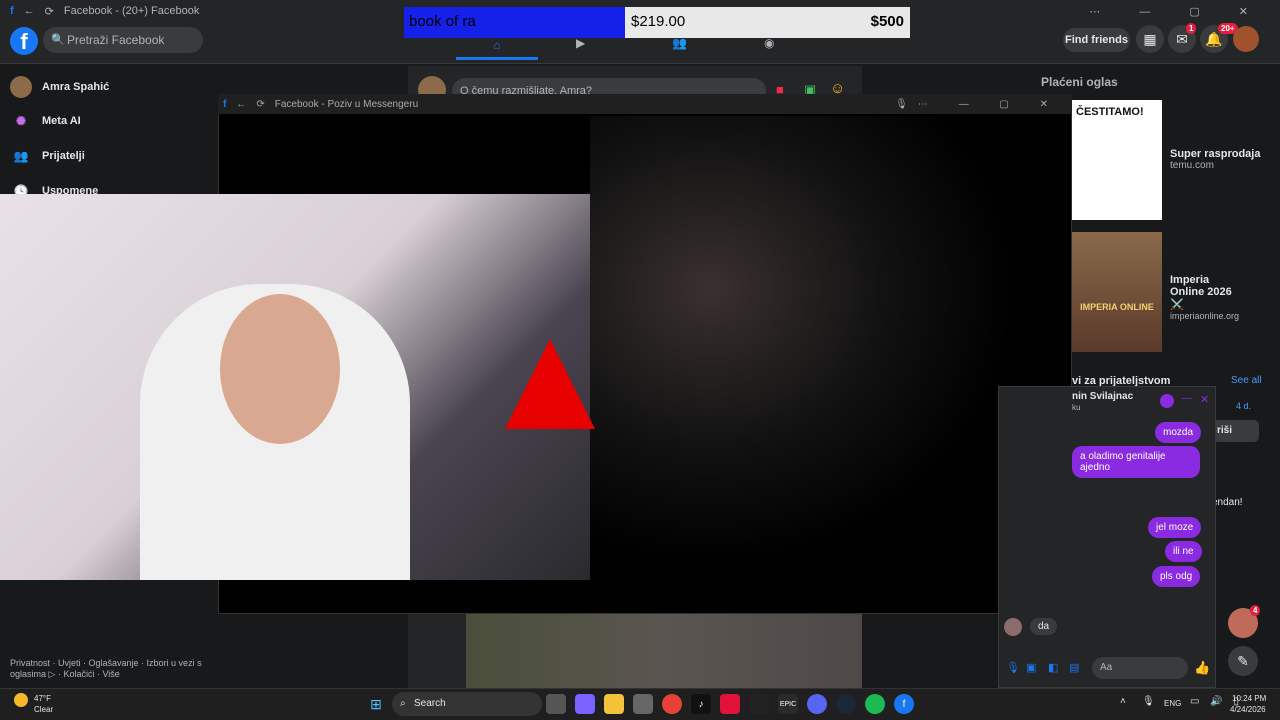 The width and height of the screenshot is (1280, 720). What do you see at coordinates (403, 703) in the screenshot?
I see `search-icon: ⌕` at bounding box center [403, 703].